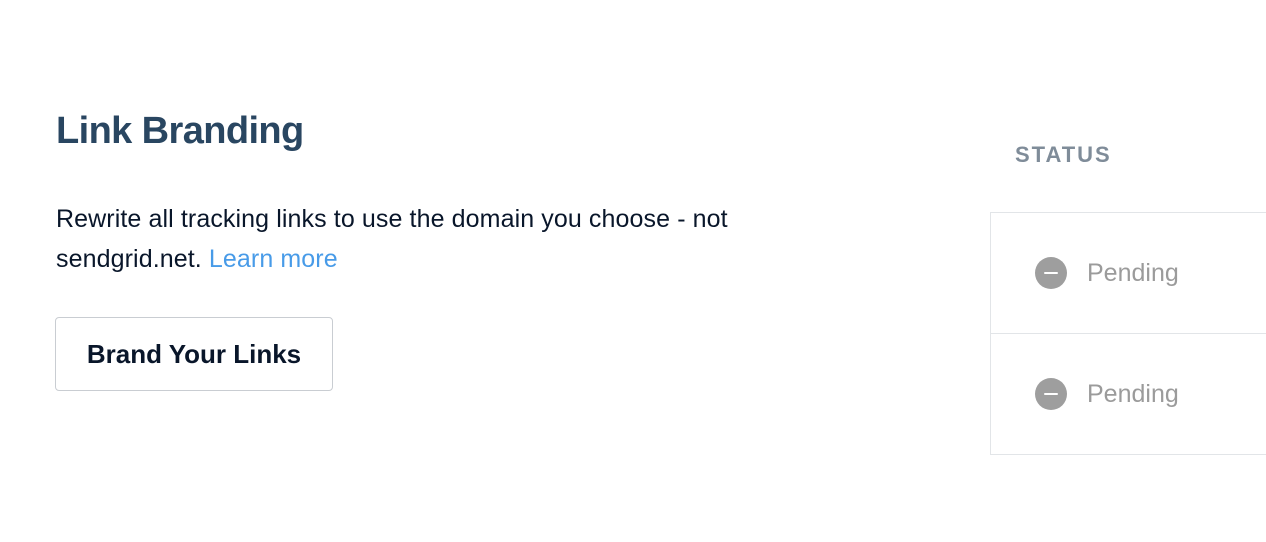  Describe the element at coordinates (180, 131) in the screenshot. I see `page-title: Link Branding` at that location.